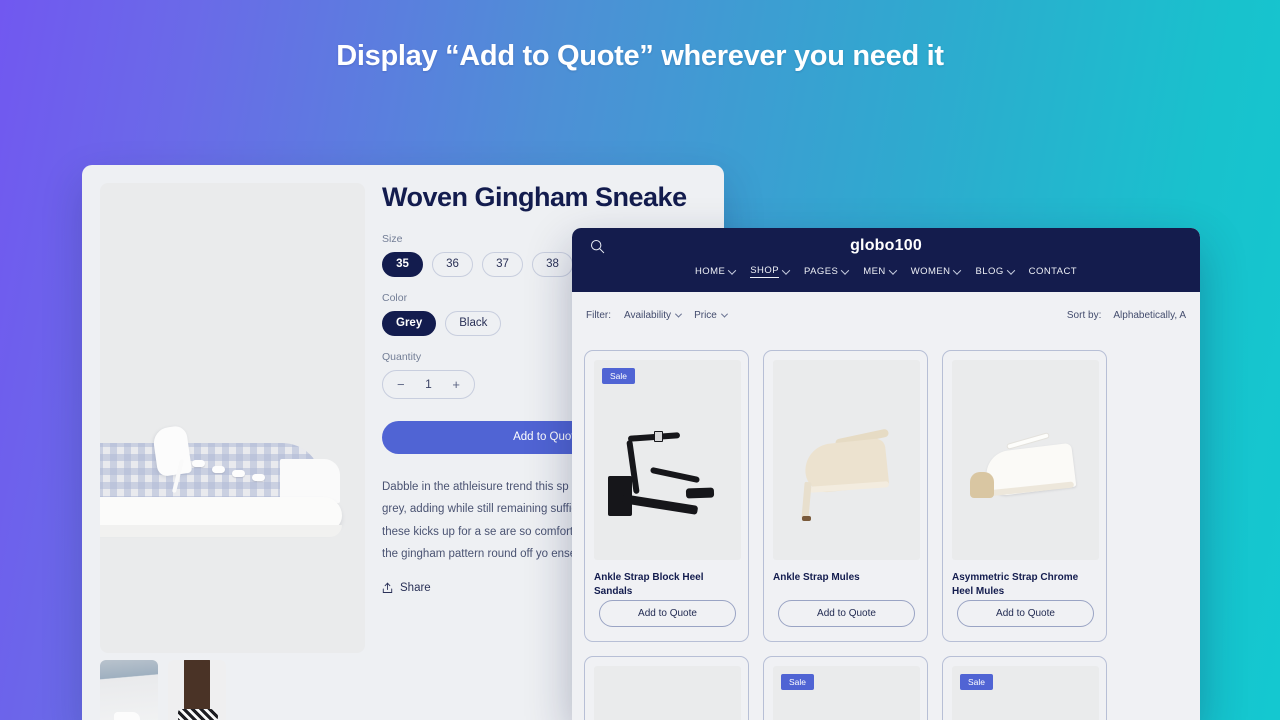 Image resolution: width=1280 pixels, height=720 pixels. What do you see at coordinates (401, 384) in the screenshot?
I see `quantity-decrement-button: −` at bounding box center [401, 384].